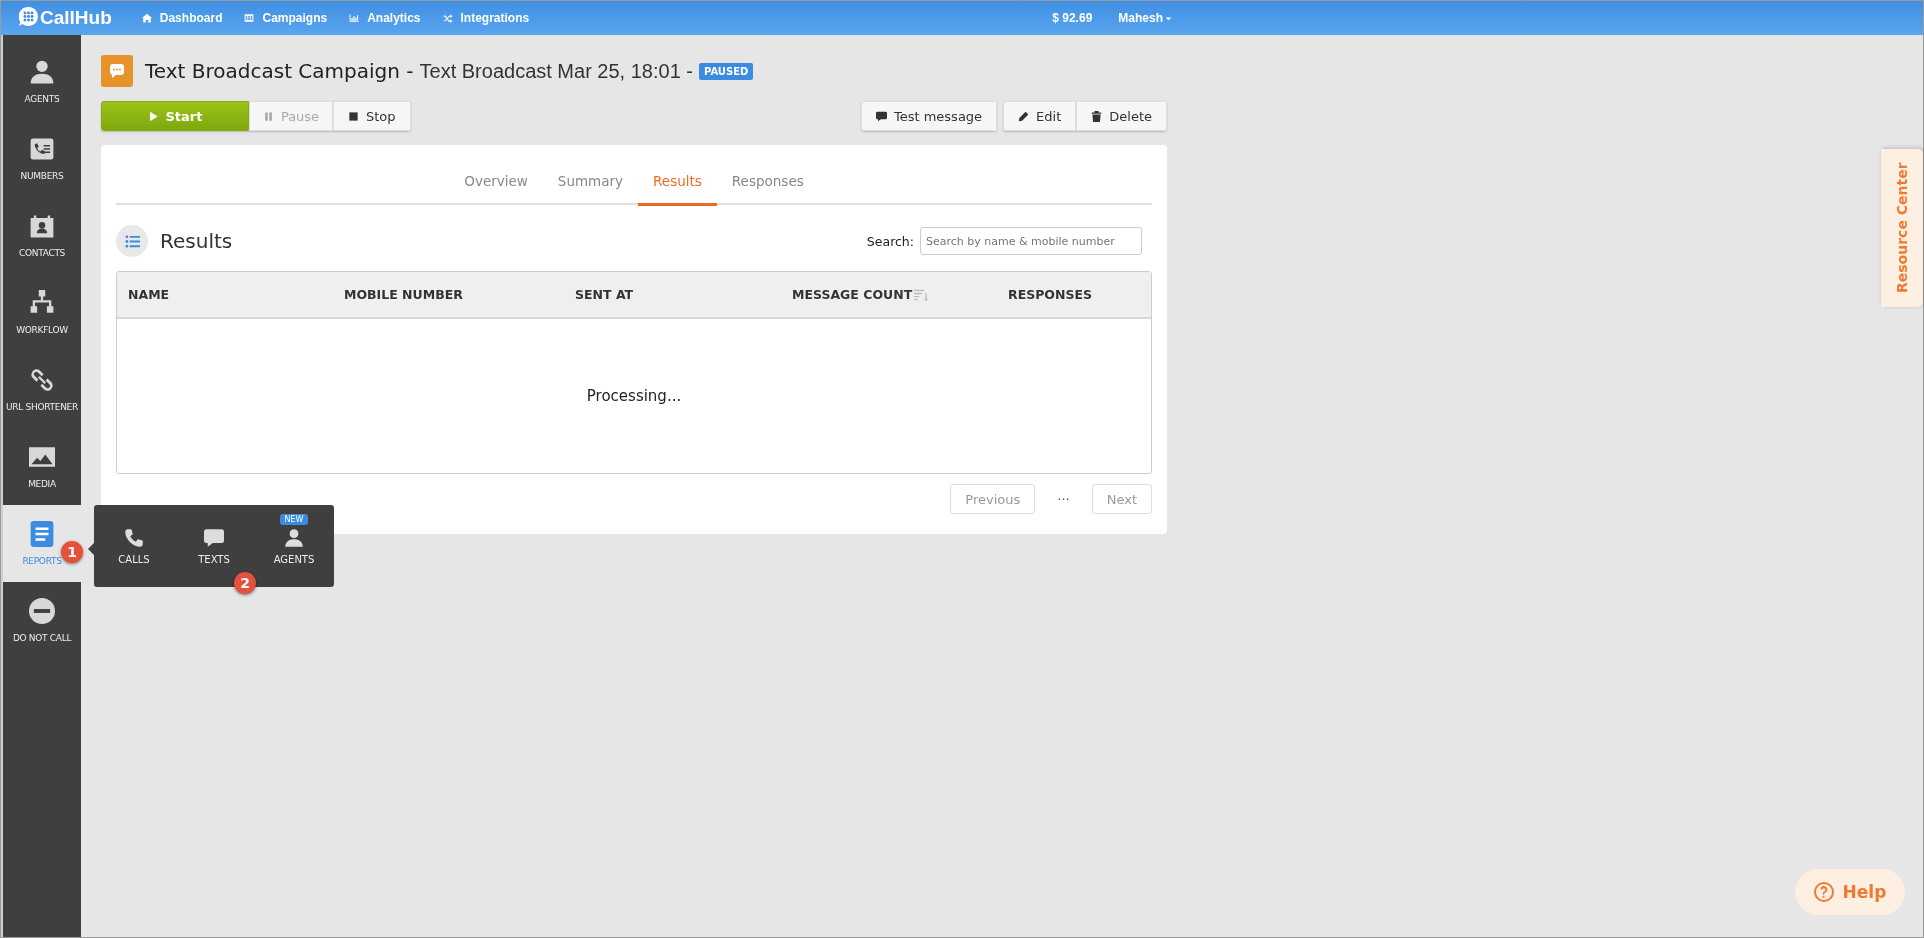  I want to click on action-button: Edit, so click(1040, 116).